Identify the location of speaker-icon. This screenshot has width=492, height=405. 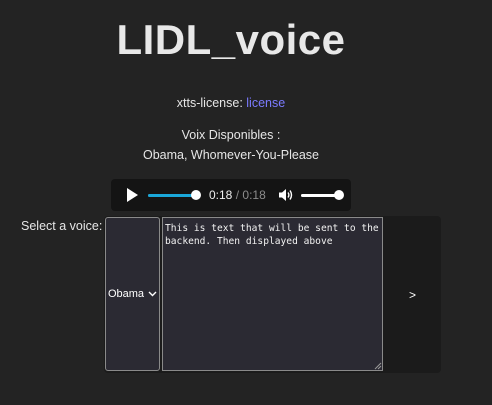
(286, 195).